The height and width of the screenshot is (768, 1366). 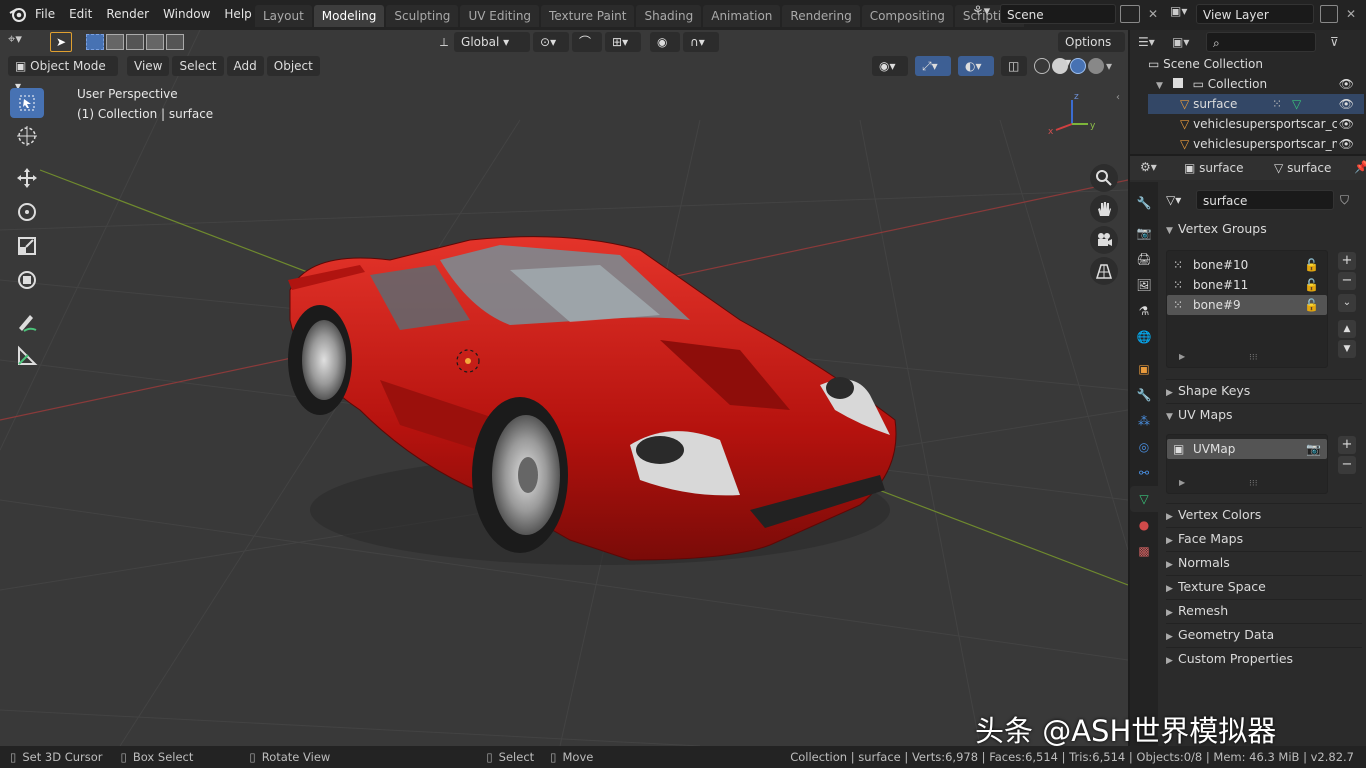 What do you see at coordinates (1264, 610) in the screenshot?
I see `remesh-panel-header: ▶ Remesh` at bounding box center [1264, 610].